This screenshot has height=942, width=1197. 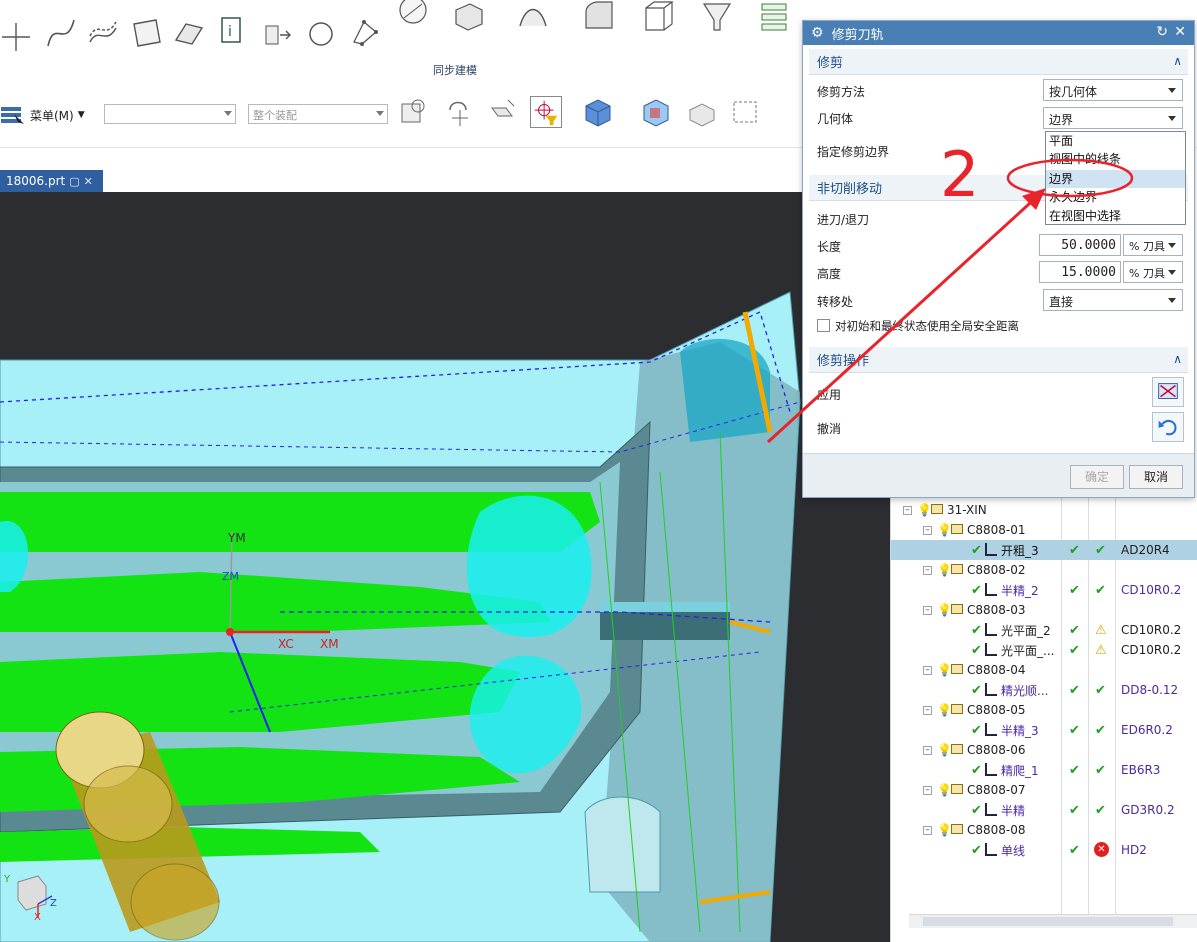 I want to click on program-group-row: – 💡 C8808-05, so click(x=1044, y=710).